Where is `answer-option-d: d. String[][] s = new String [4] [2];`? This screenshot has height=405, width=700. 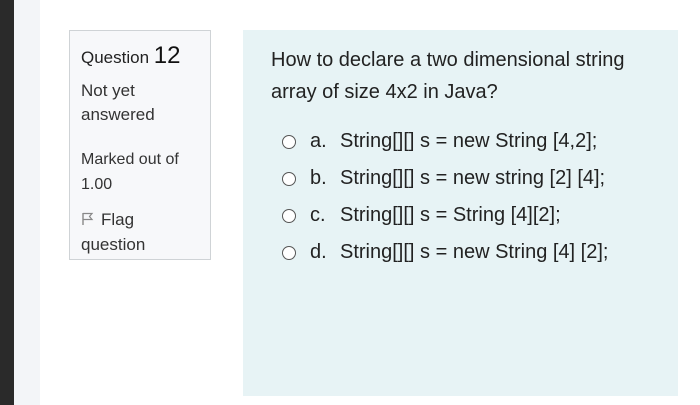 answer-option-d: d. String[][] s = new String [4] [2]; is located at coordinates (464, 252).